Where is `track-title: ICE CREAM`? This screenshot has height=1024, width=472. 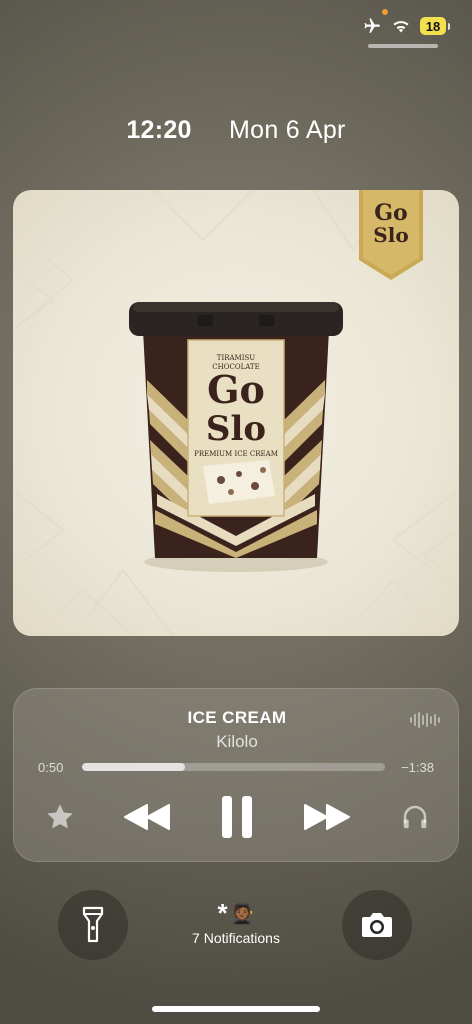
track-title: ICE CREAM is located at coordinates (237, 717).